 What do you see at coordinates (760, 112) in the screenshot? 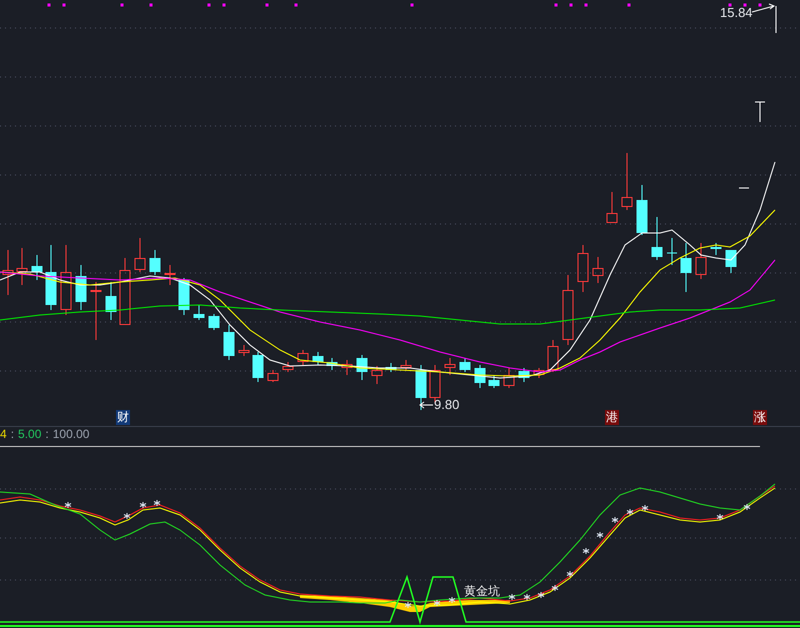
I see `limit-marker-icon` at bounding box center [760, 112].